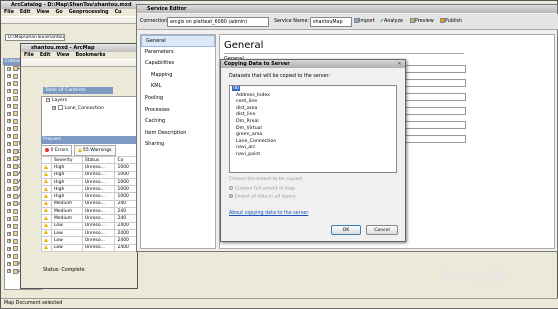 The width and height of the screenshot is (558, 309). What do you see at coordinates (231, 196) in the screenshot?
I see `radio-selected-icon` at bounding box center [231, 196].